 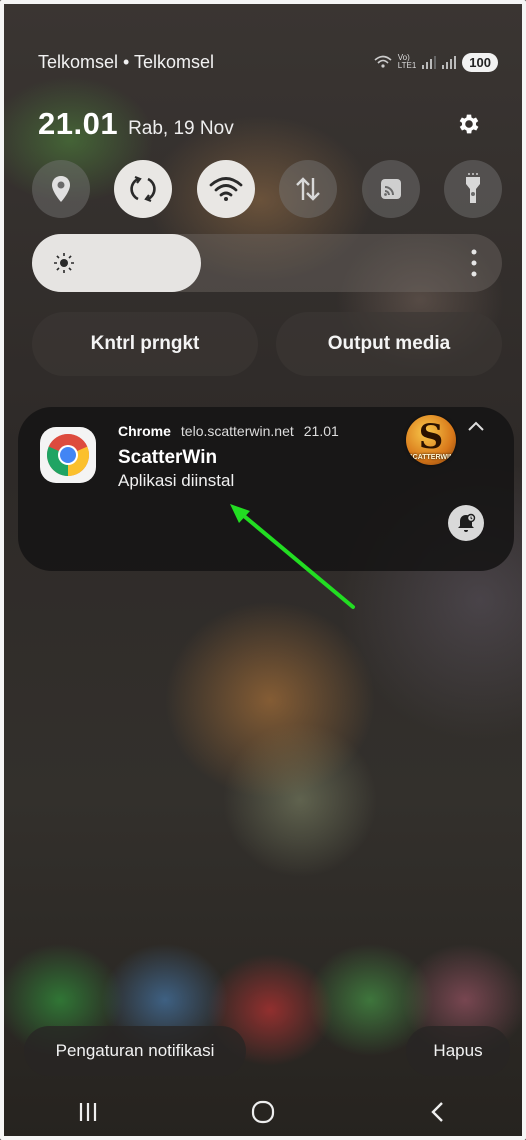 I want to click on status-icons: Vo) LTE1 100, so click(x=436, y=62).